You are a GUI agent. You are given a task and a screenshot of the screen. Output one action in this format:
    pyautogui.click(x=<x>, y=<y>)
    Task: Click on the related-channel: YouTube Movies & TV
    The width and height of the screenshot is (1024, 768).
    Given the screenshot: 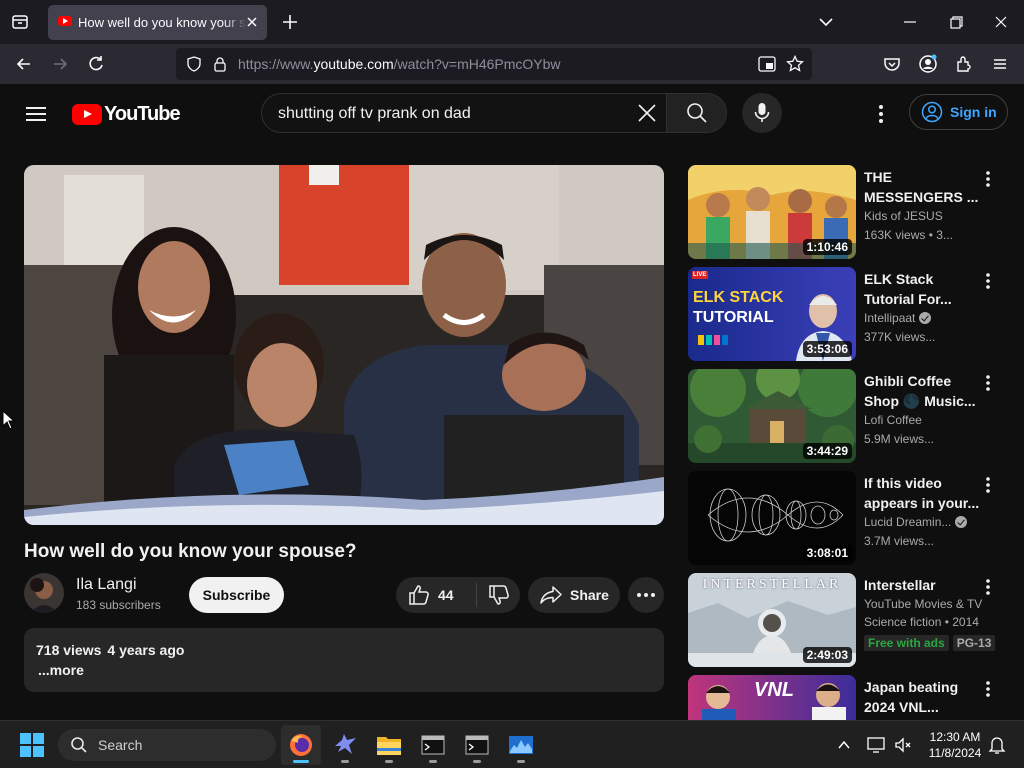 What is the action you would take?
    pyautogui.click(x=923, y=604)
    